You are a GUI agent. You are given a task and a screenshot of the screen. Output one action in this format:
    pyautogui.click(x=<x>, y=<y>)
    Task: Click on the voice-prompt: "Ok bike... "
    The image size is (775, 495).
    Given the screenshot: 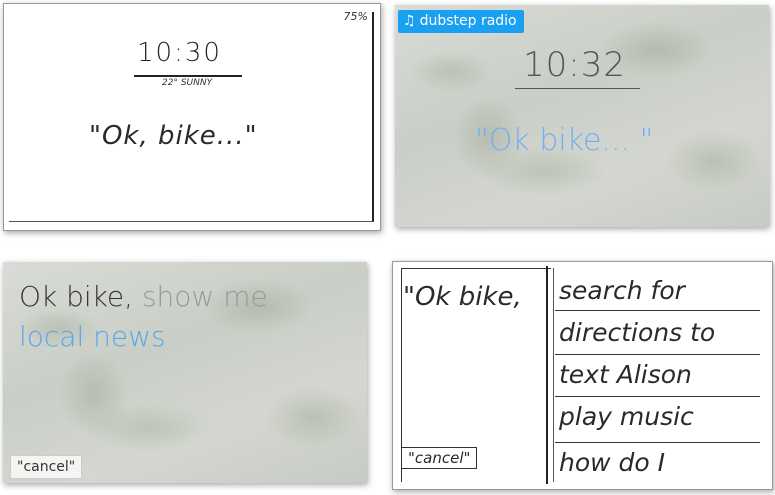 What is the action you would take?
    pyautogui.click(x=564, y=140)
    